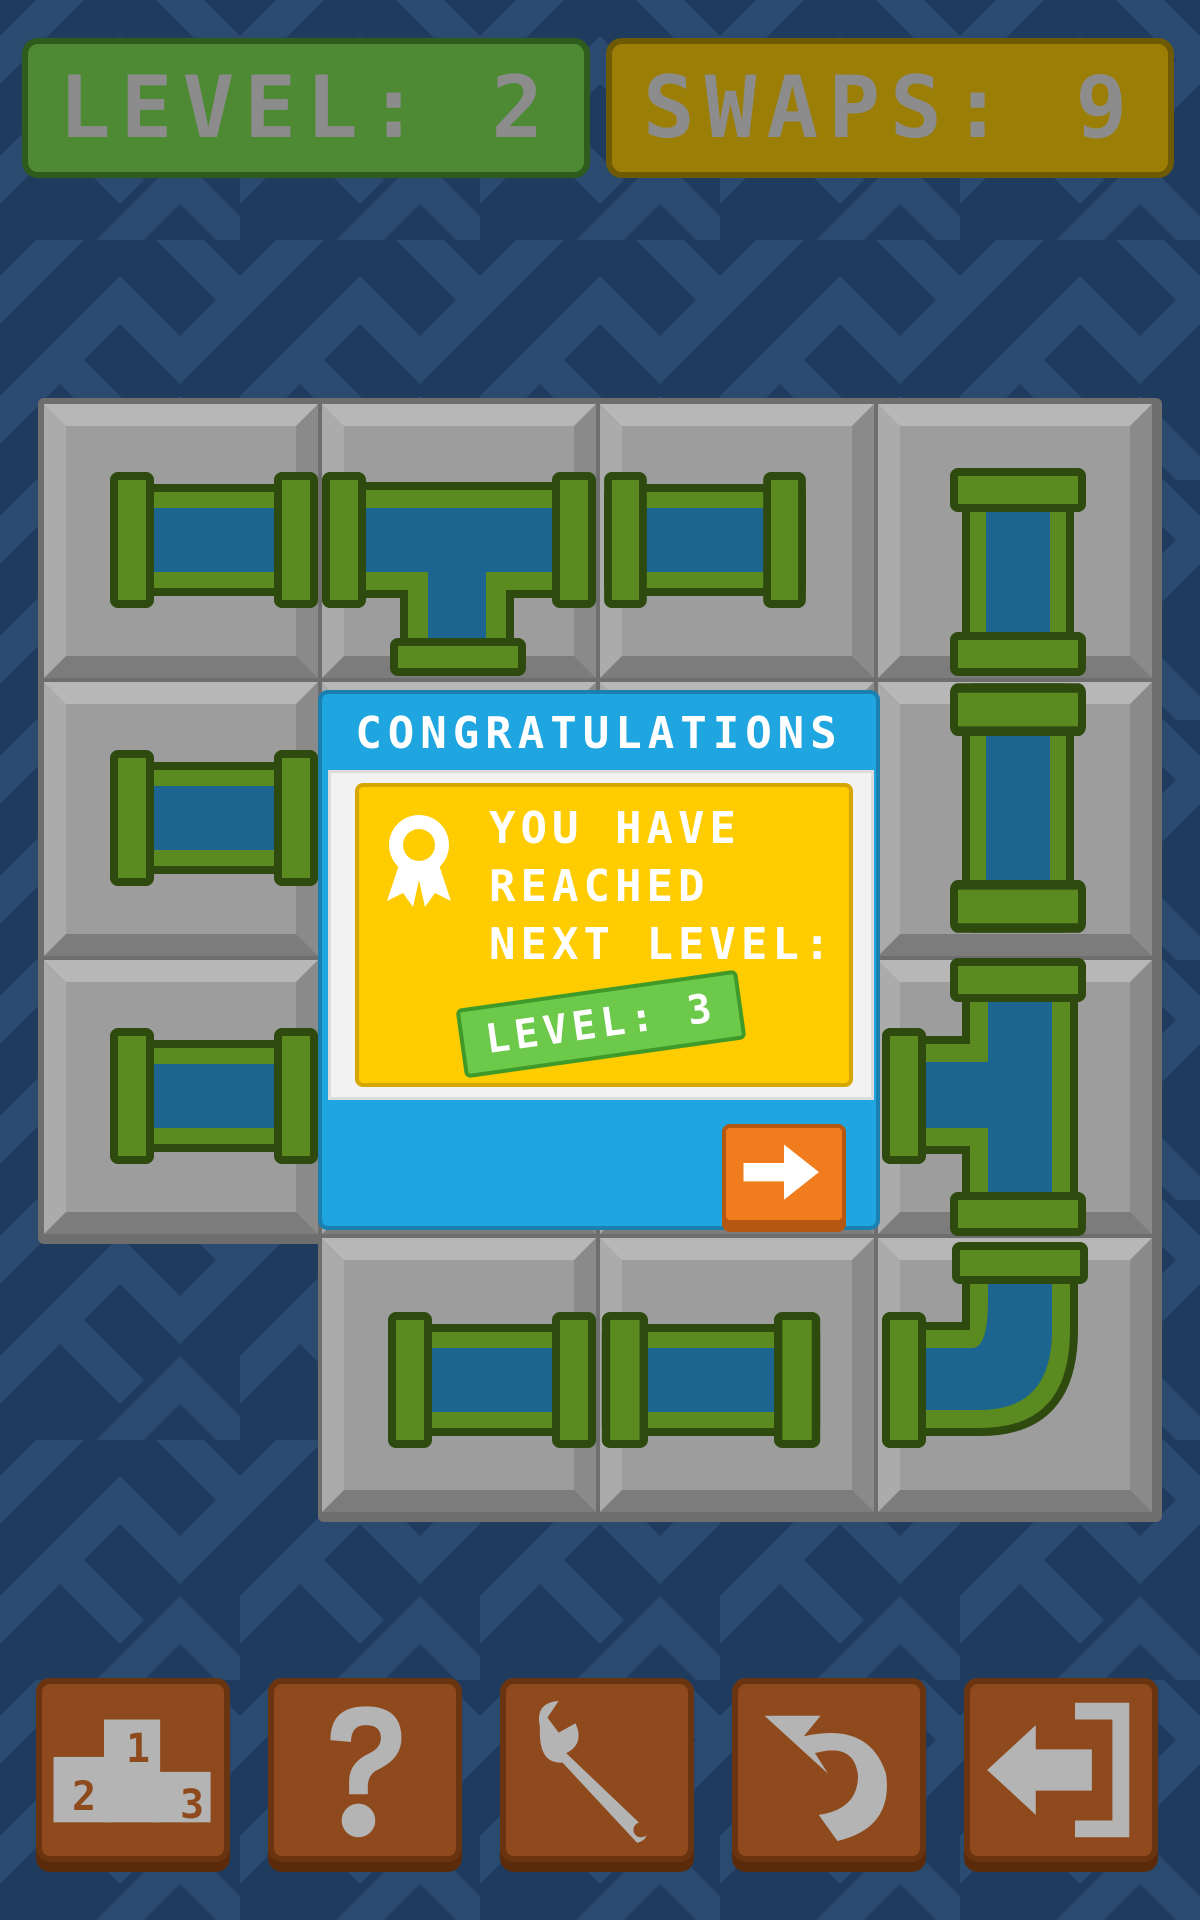 The height and width of the screenshot is (1920, 1200). Describe the element at coordinates (825, 1778) in the screenshot. I see `undo-arrow-icon` at that location.